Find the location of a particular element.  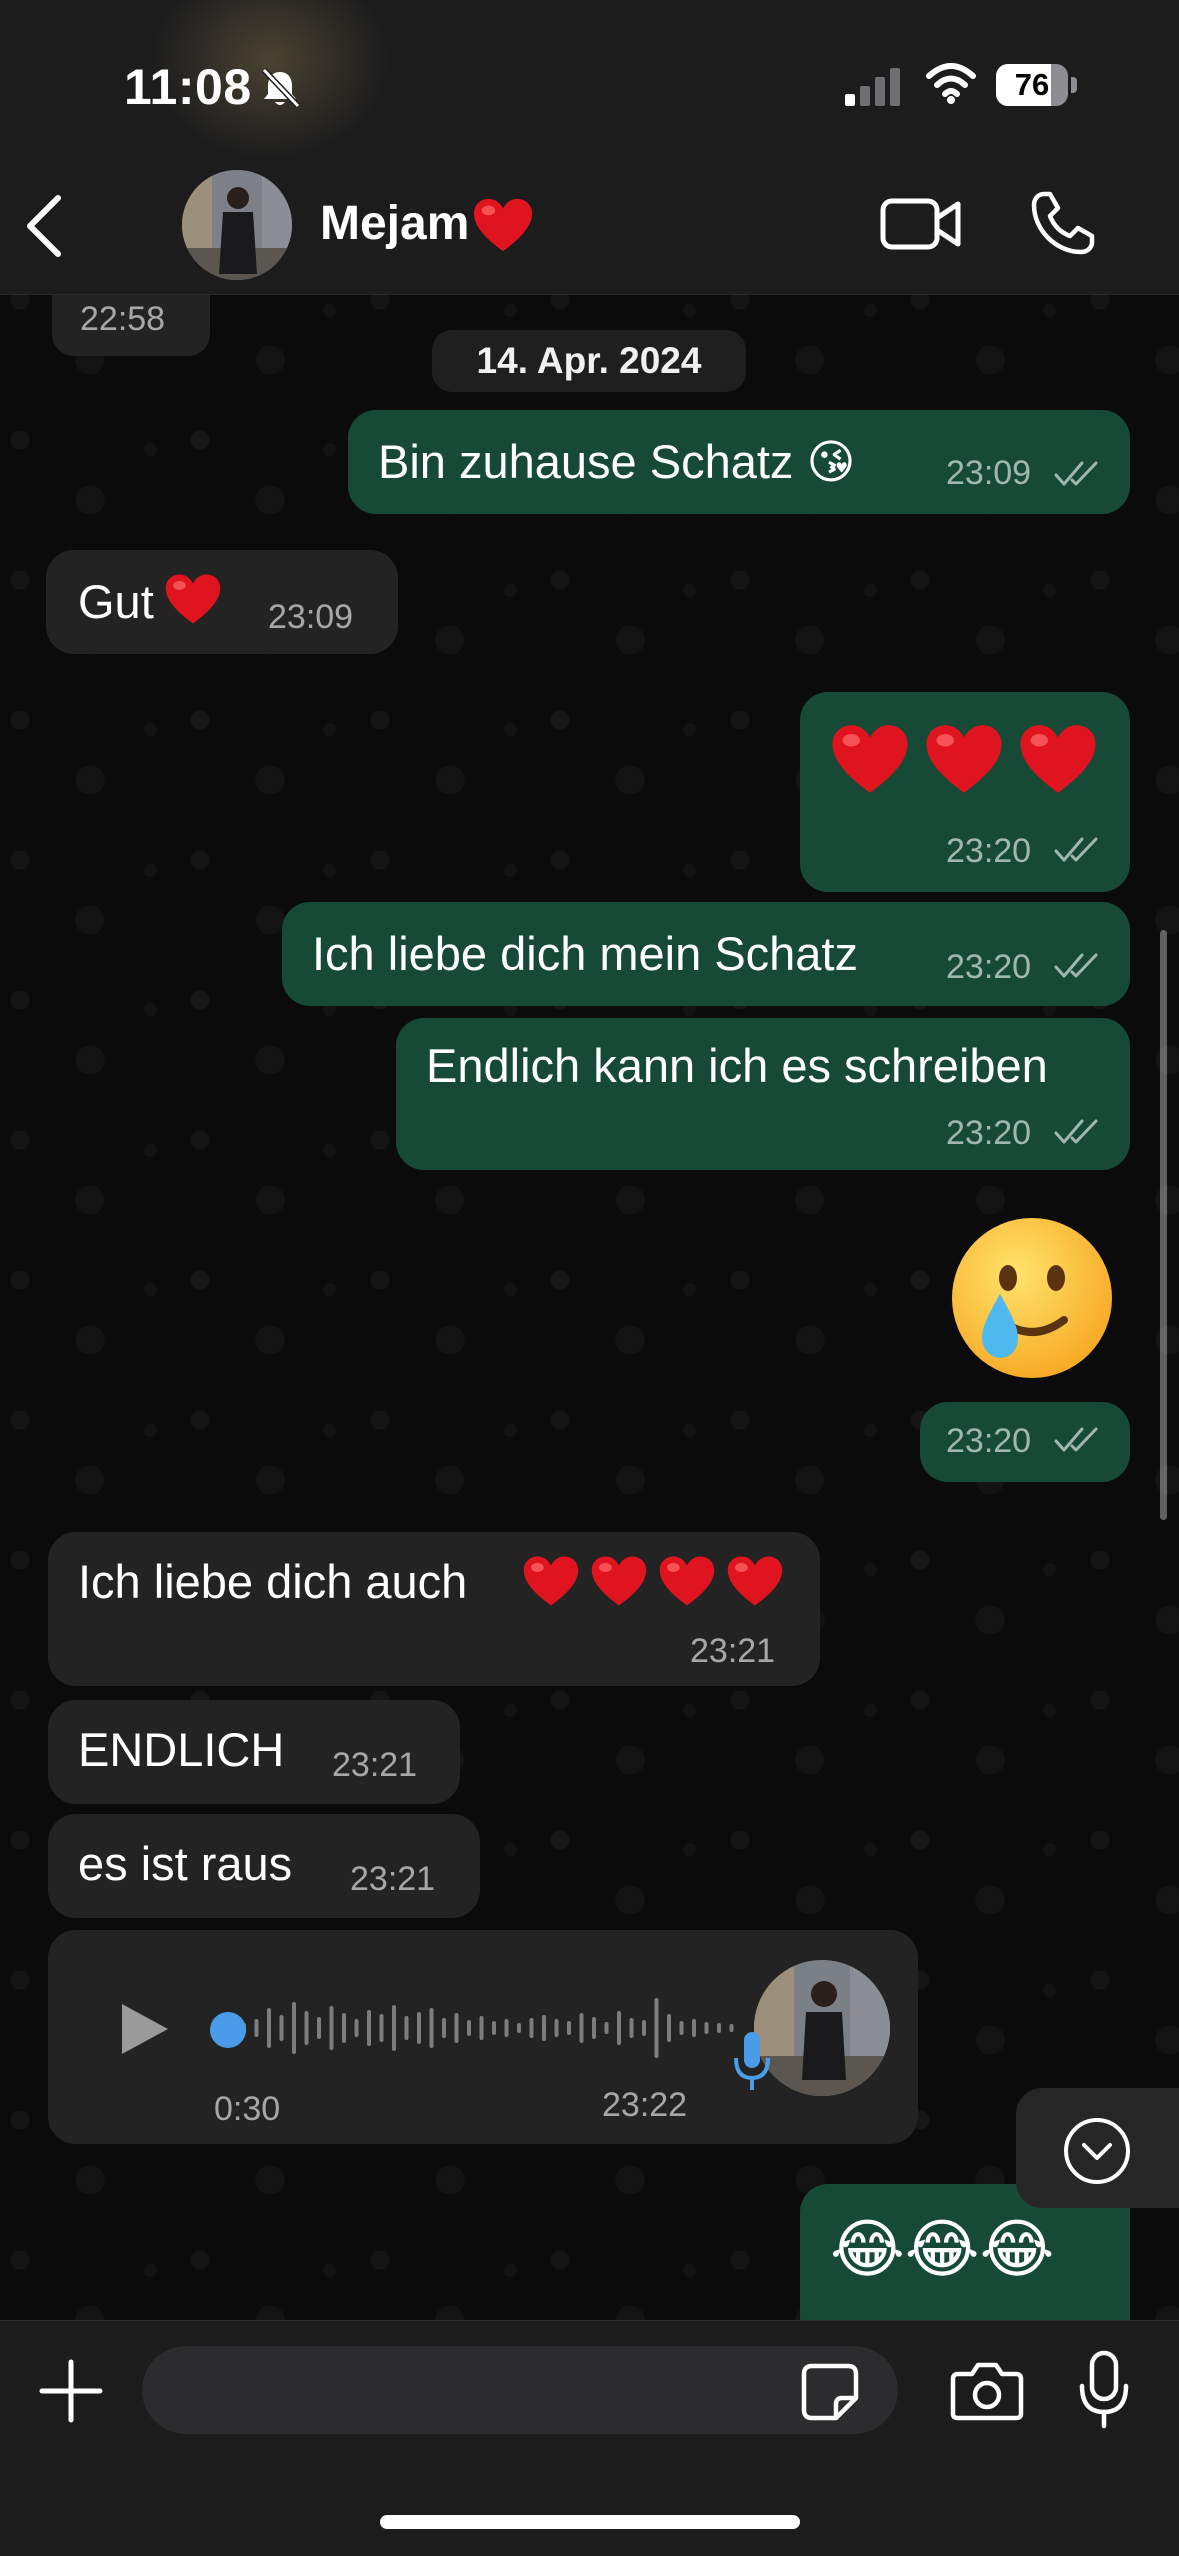

message-input is located at coordinates (520, 2390).